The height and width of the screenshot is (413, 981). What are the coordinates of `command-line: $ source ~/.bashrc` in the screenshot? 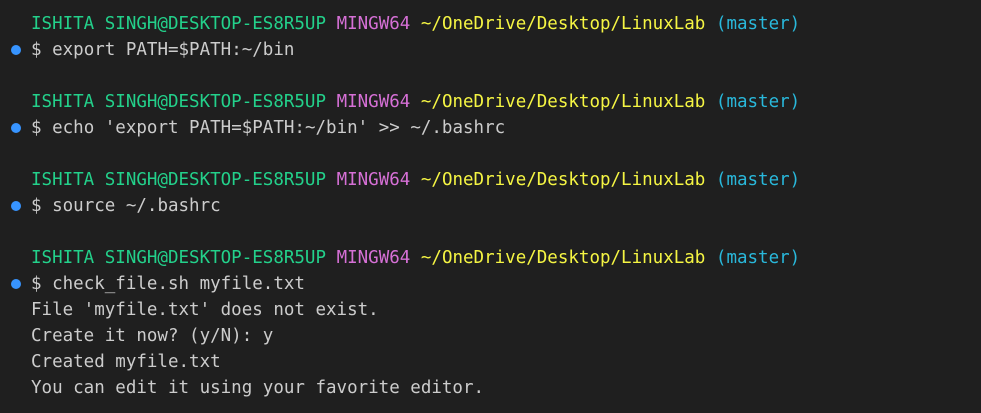 It's located at (490, 206).